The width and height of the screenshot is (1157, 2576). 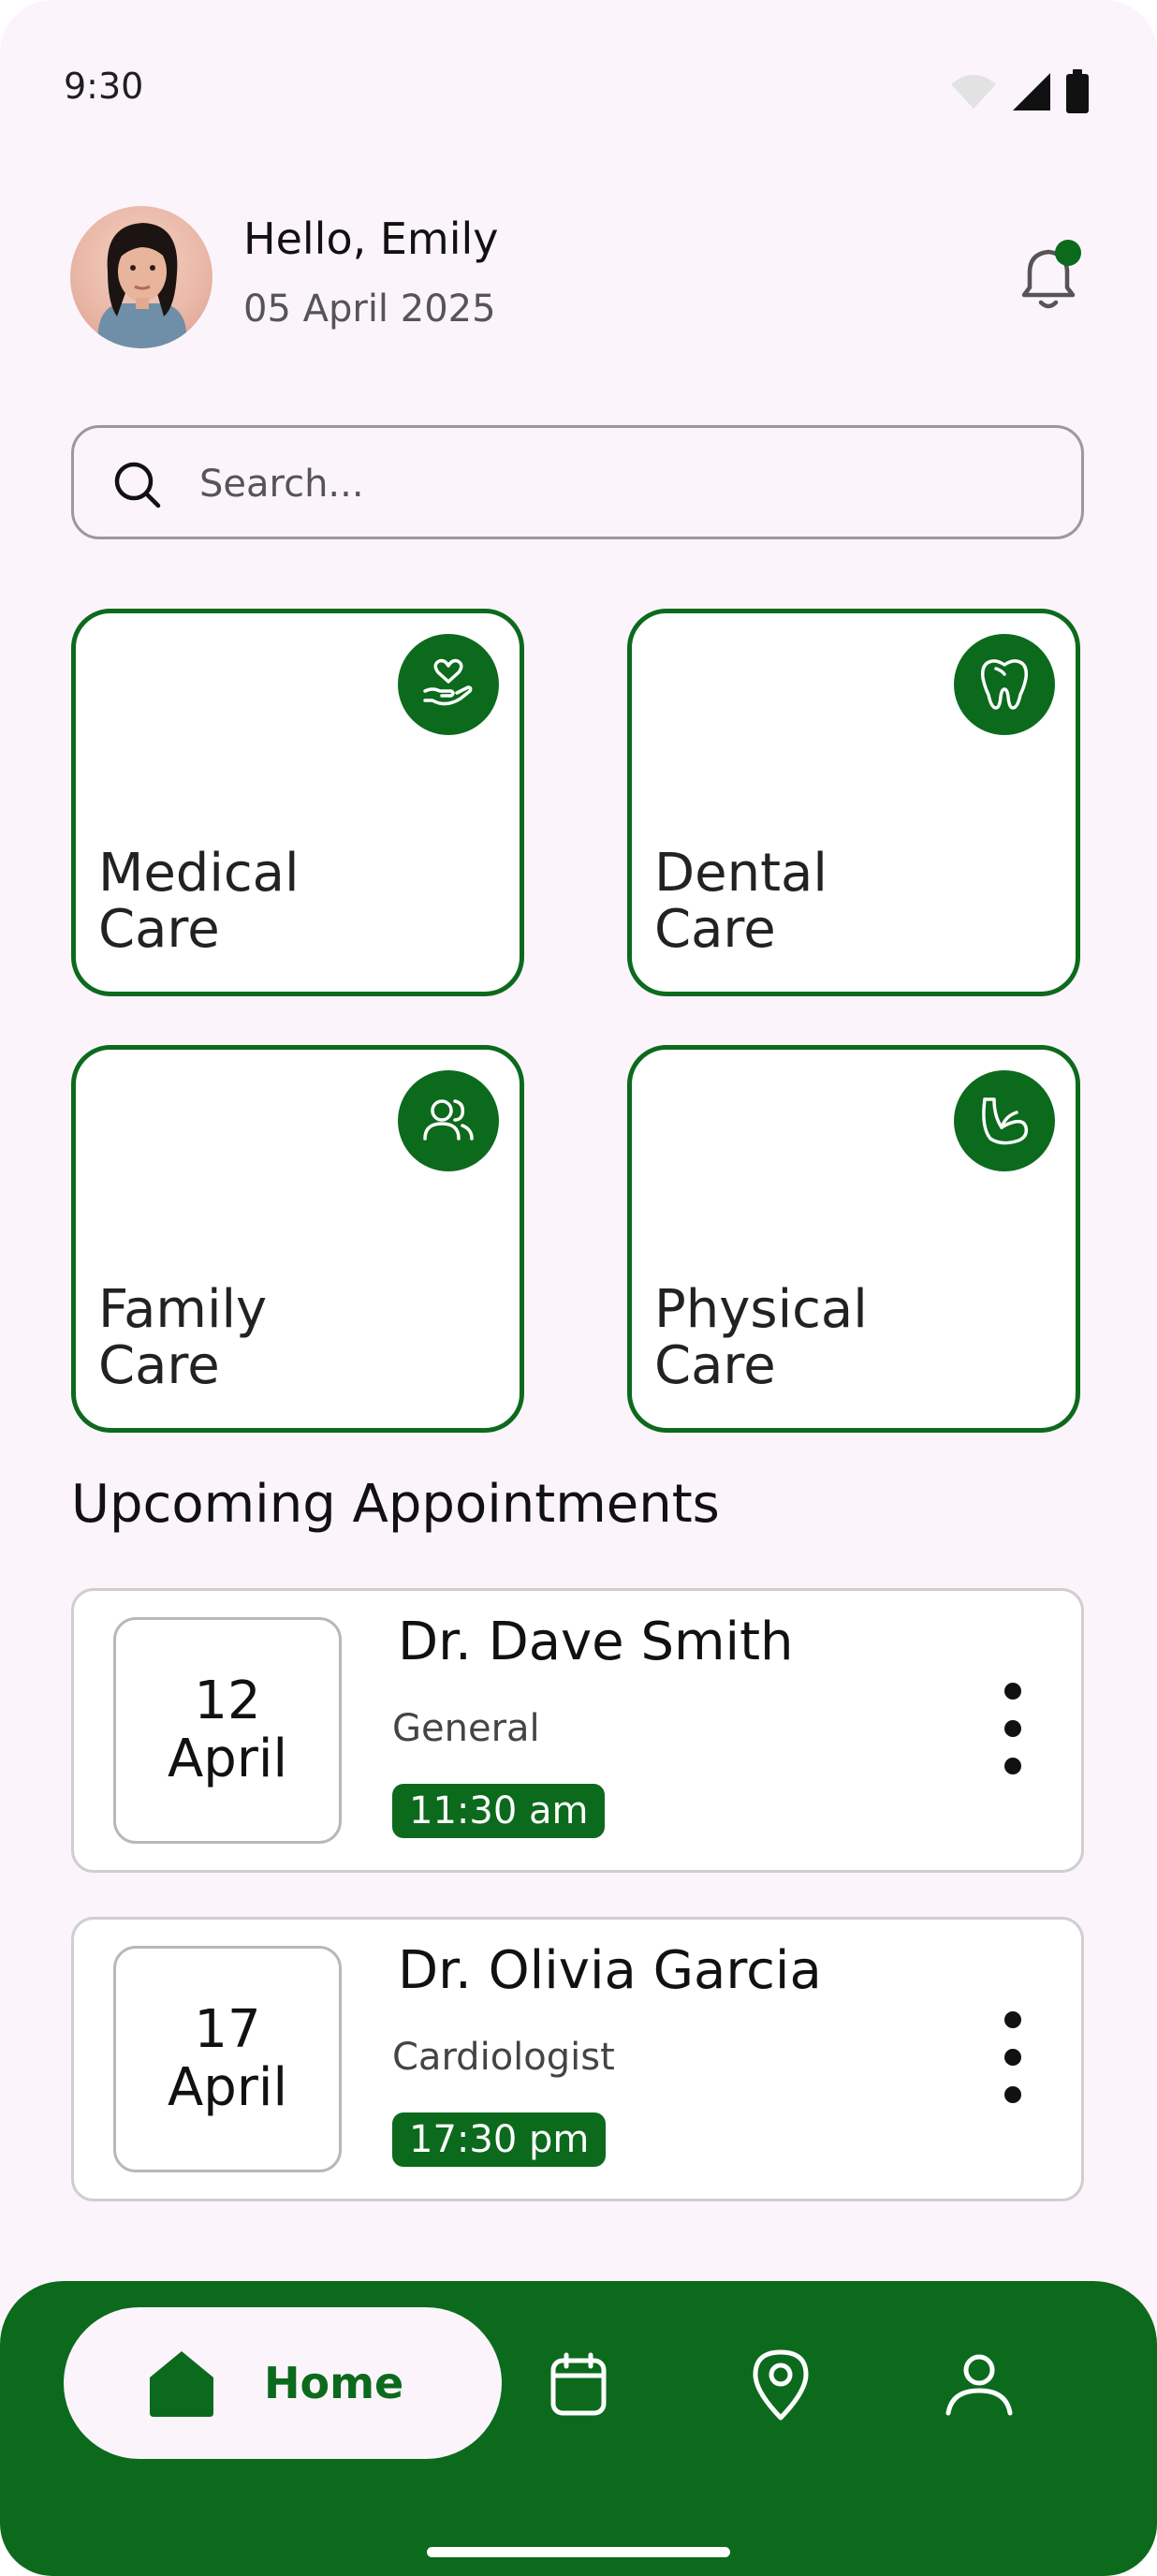 What do you see at coordinates (973, 92) in the screenshot?
I see `wifi-icon` at bounding box center [973, 92].